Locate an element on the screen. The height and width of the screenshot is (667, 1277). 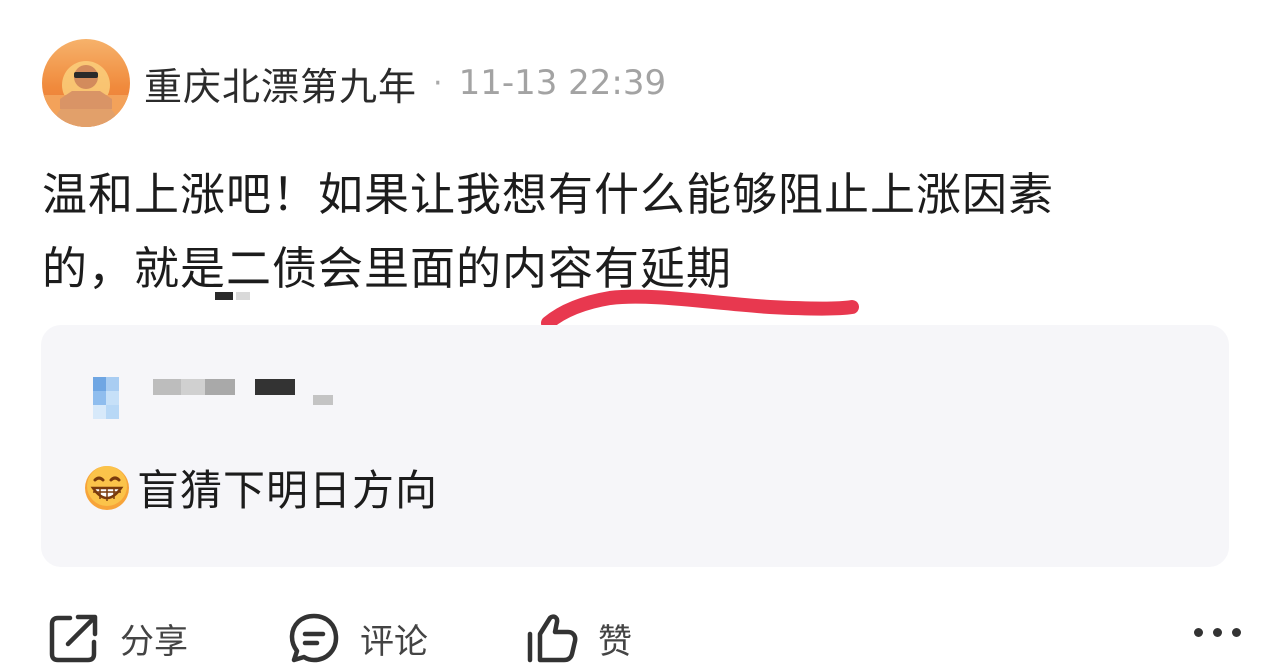
author-name: 重庆北漂第九年 is located at coordinates (280, 83).